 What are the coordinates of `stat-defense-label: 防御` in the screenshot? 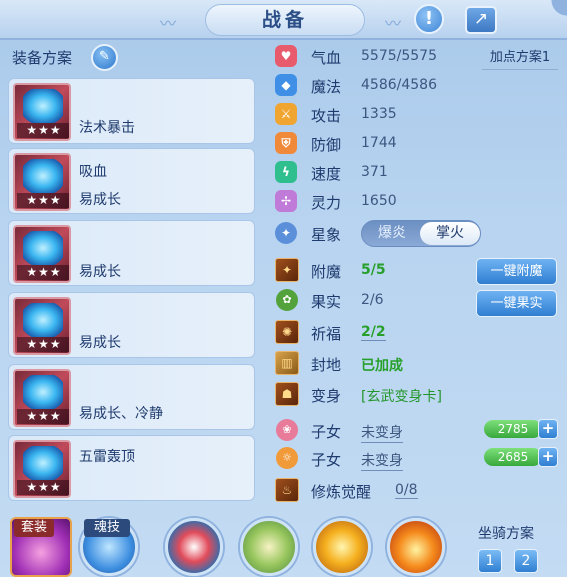 It's located at (326, 145).